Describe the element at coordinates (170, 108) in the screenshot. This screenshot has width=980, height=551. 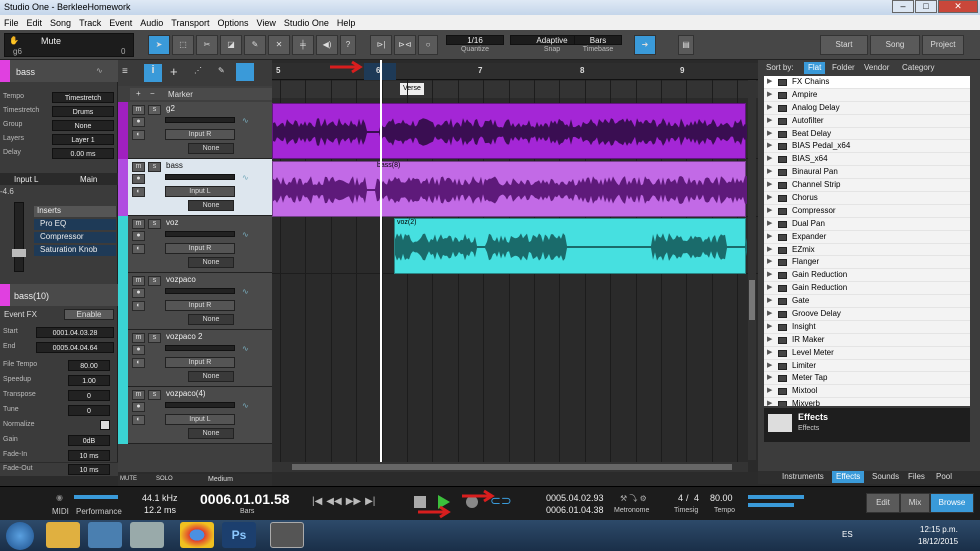
I see `track-name: g2` at that location.